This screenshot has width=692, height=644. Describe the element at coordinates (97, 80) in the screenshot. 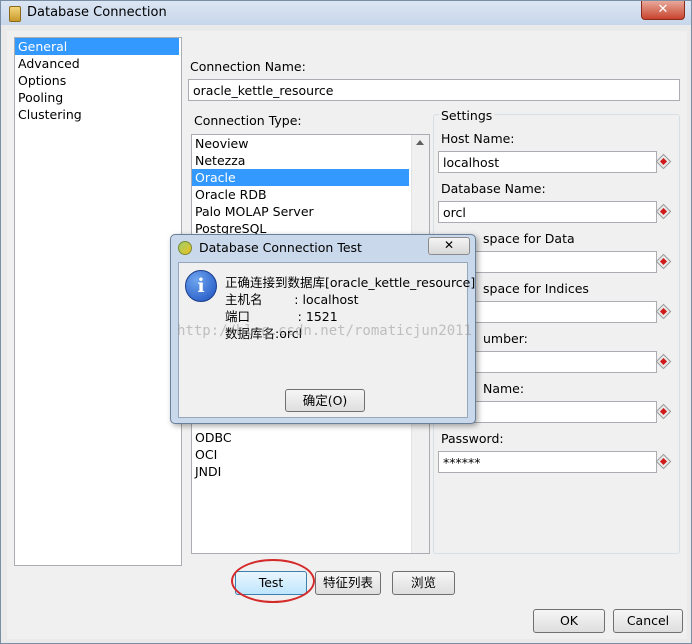

I see `section-item-options: Options` at that location.